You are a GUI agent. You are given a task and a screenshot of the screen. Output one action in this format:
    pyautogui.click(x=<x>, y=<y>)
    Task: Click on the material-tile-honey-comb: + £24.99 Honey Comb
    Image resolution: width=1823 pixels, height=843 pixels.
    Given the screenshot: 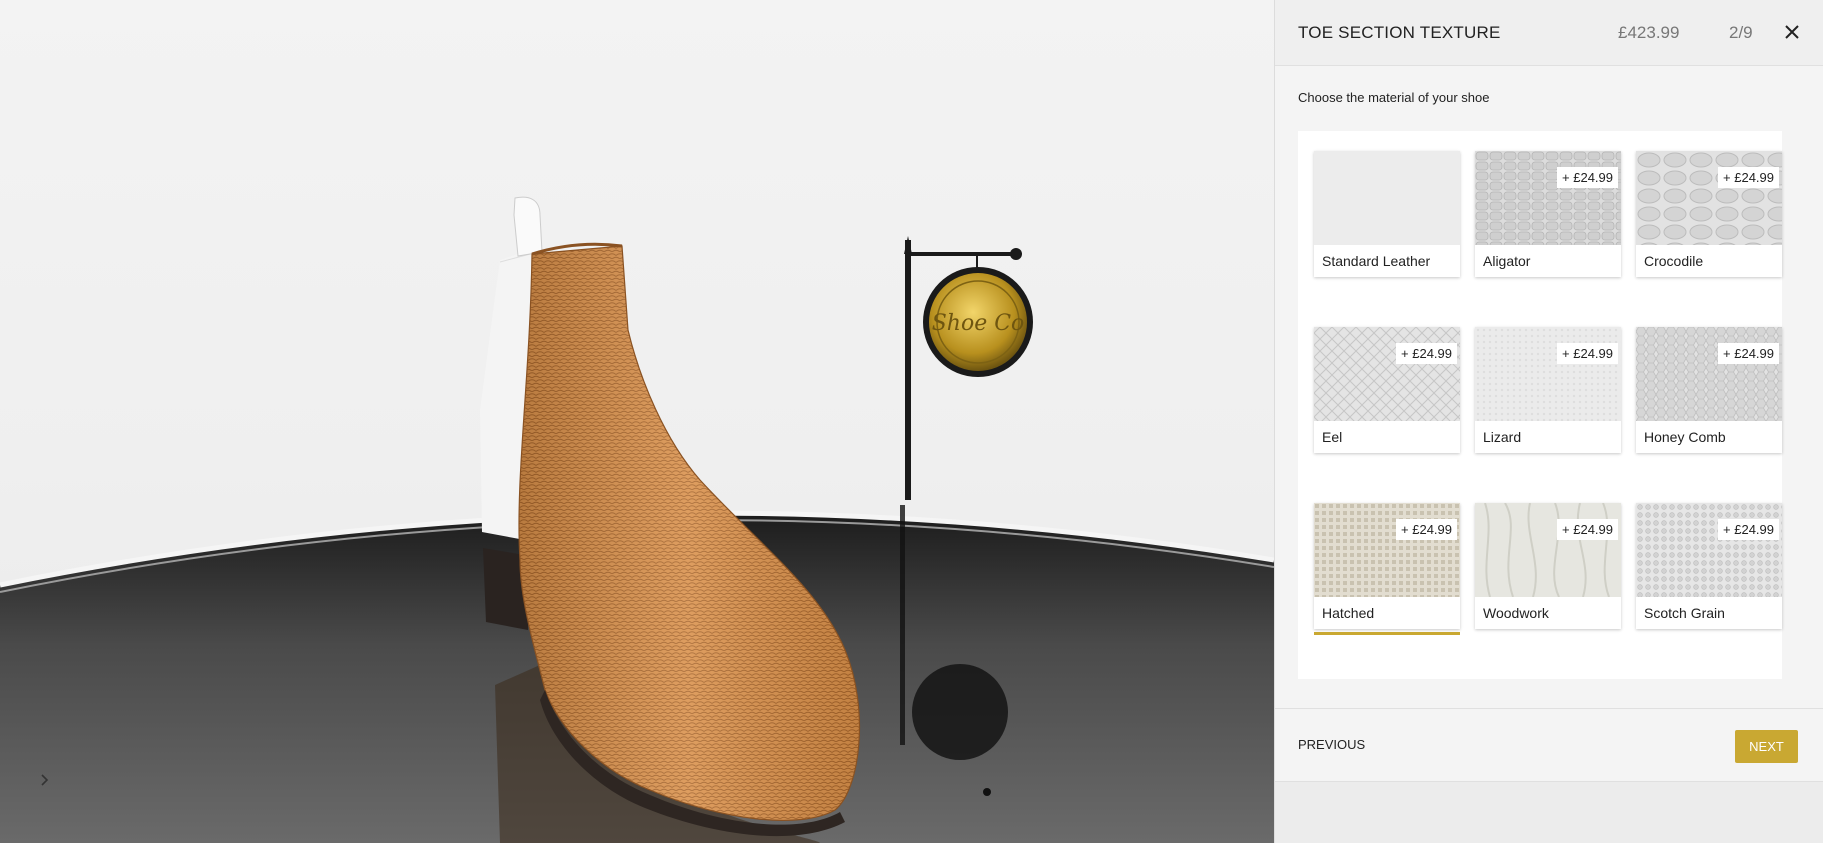 What is the action you would take?
    pyautogui.click(x=1709, y=390)
    